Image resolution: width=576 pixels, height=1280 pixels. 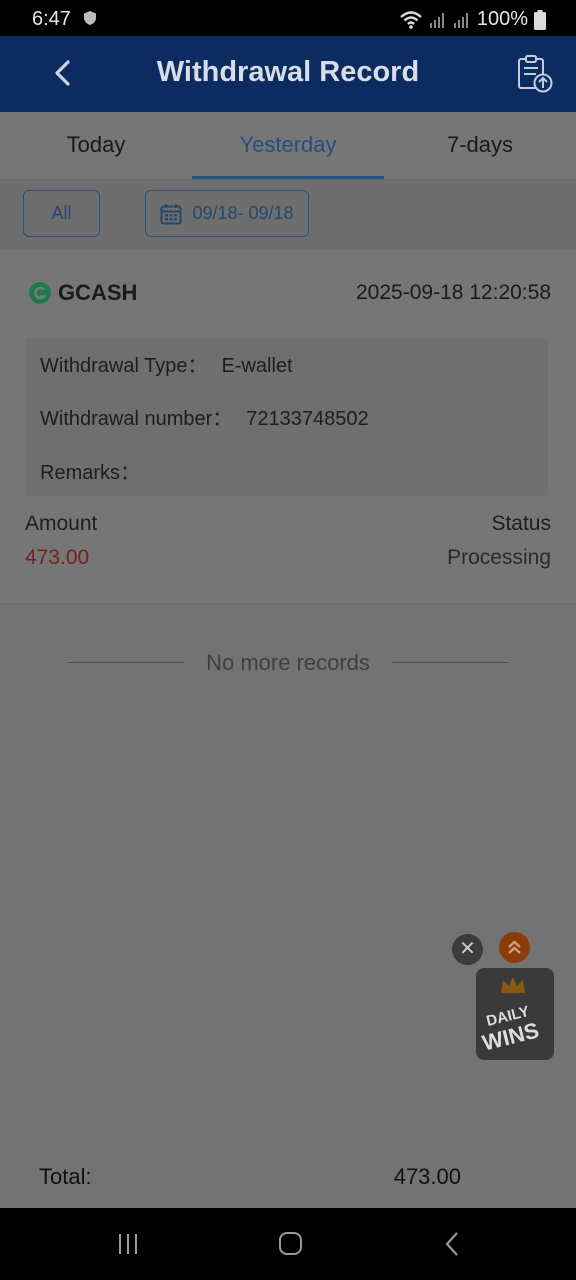 I want to click on close-ad-button: ✕, so click(x=467, y=949).